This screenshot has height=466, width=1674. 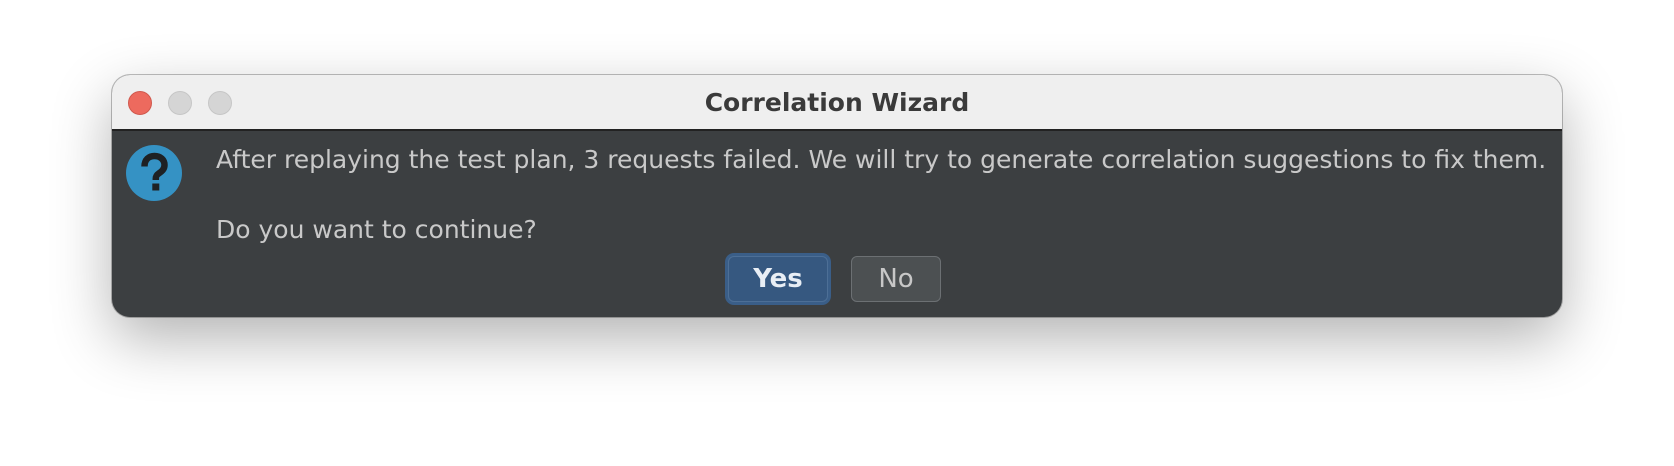 What do you see at coordinates (896, 279) in the screenshot?
I see `no-button: No` at bounding box center [896, 279].